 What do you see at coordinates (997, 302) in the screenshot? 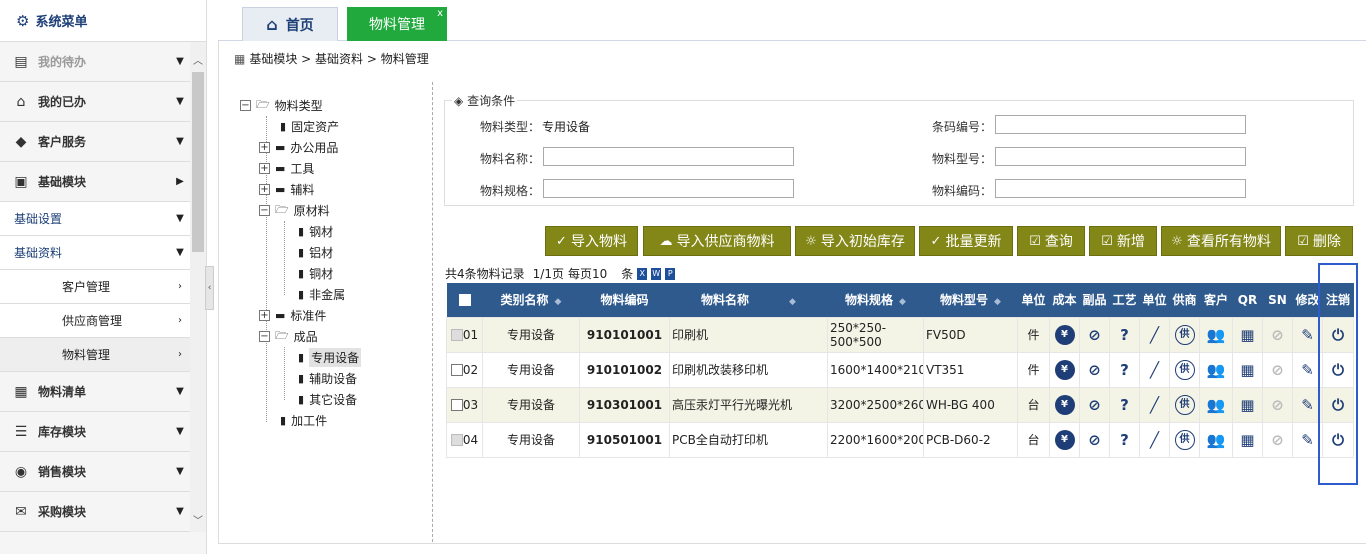
I see `sort-icon: ◆` at bounding box center [997, 302].